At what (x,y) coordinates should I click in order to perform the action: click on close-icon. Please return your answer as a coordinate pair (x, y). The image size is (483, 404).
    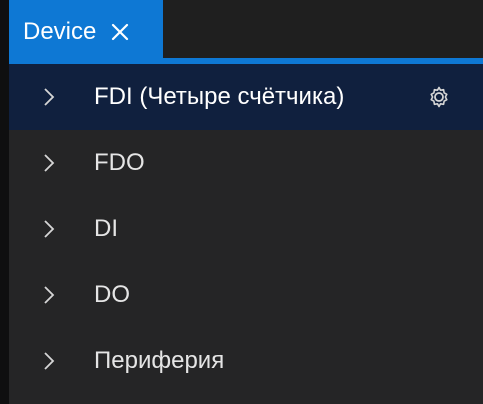
    Looking at the image, I should click on (120, 32).